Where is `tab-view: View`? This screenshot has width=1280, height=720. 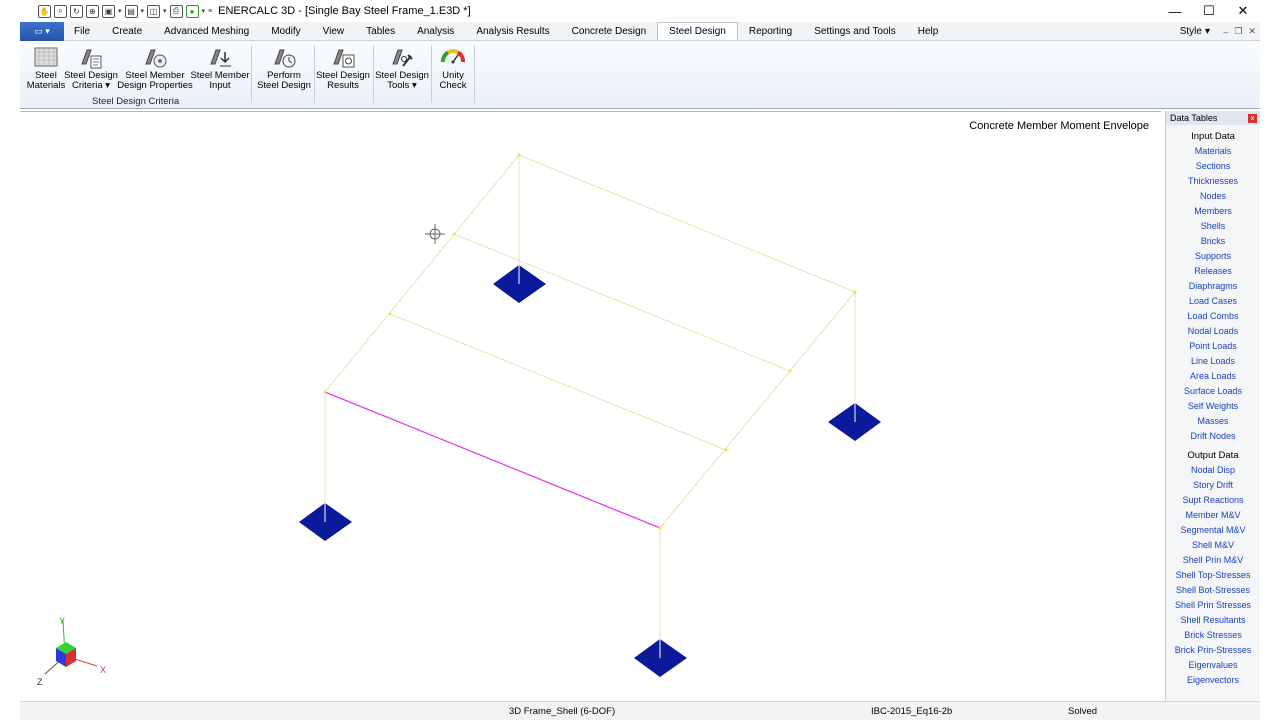 tab-view: View is located at coordinates (334, 31).